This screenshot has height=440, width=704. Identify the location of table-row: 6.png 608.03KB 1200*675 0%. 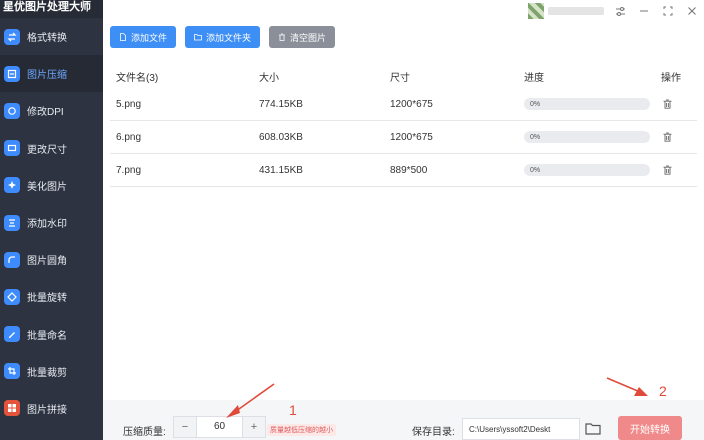
(403, 137).